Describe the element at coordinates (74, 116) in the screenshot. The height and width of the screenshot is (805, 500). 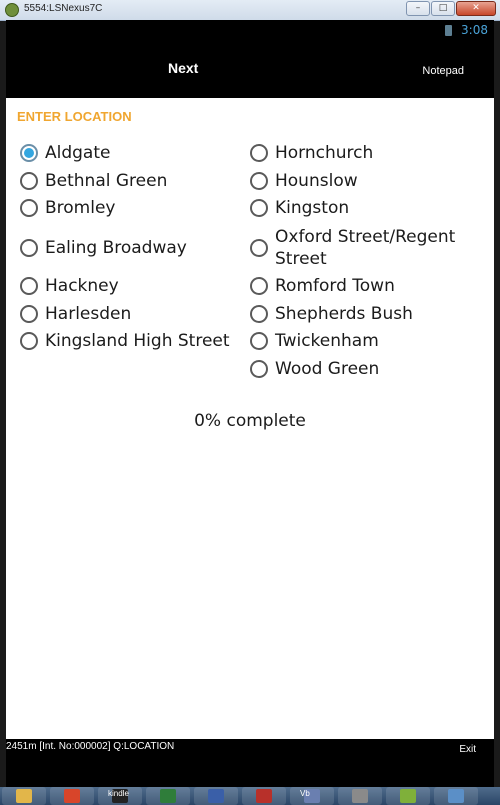
I see `question-title: ENTER LOCATION` at that location.